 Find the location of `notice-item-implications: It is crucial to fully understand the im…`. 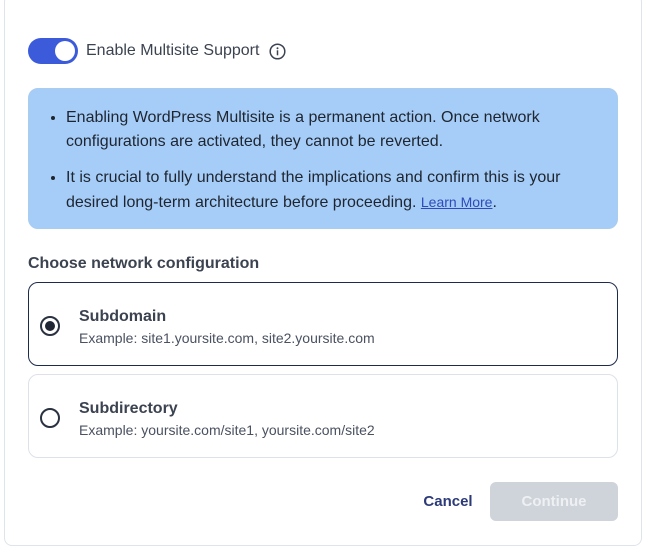

notice-item-implications: It is crucial to fully understand the im… is located at coordinates (331, 190).